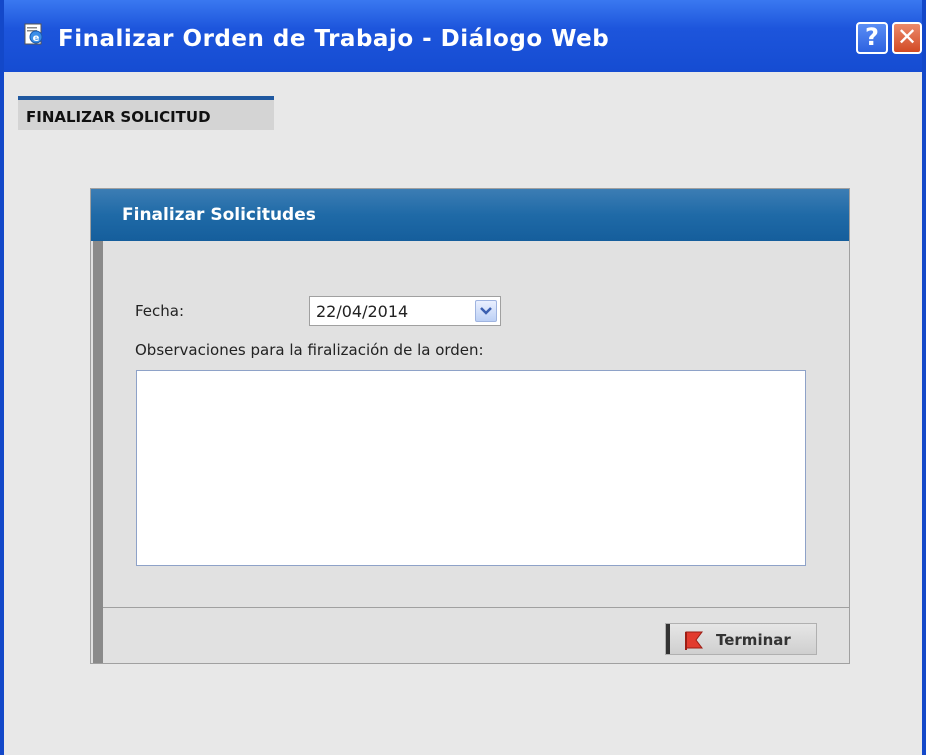  What do you see at coordinates (872, 38) in the screenshot?
I see `help-button: ?` at bounding box center [872, 38].